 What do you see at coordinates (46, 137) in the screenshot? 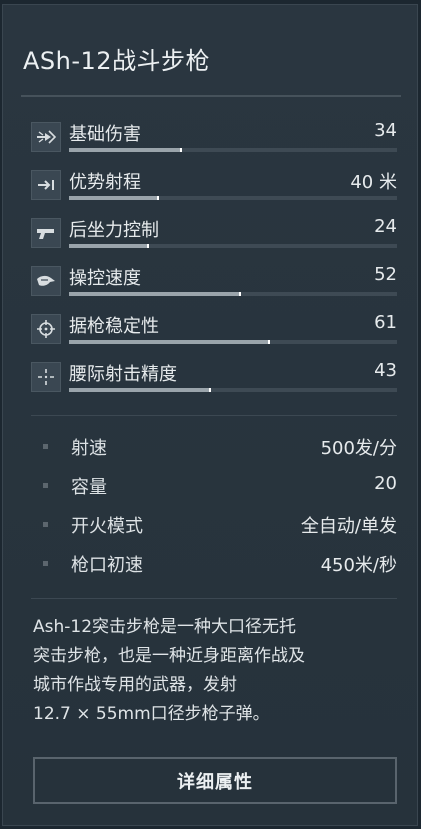
I see `damage-icon` at bounding box center [46, 137].